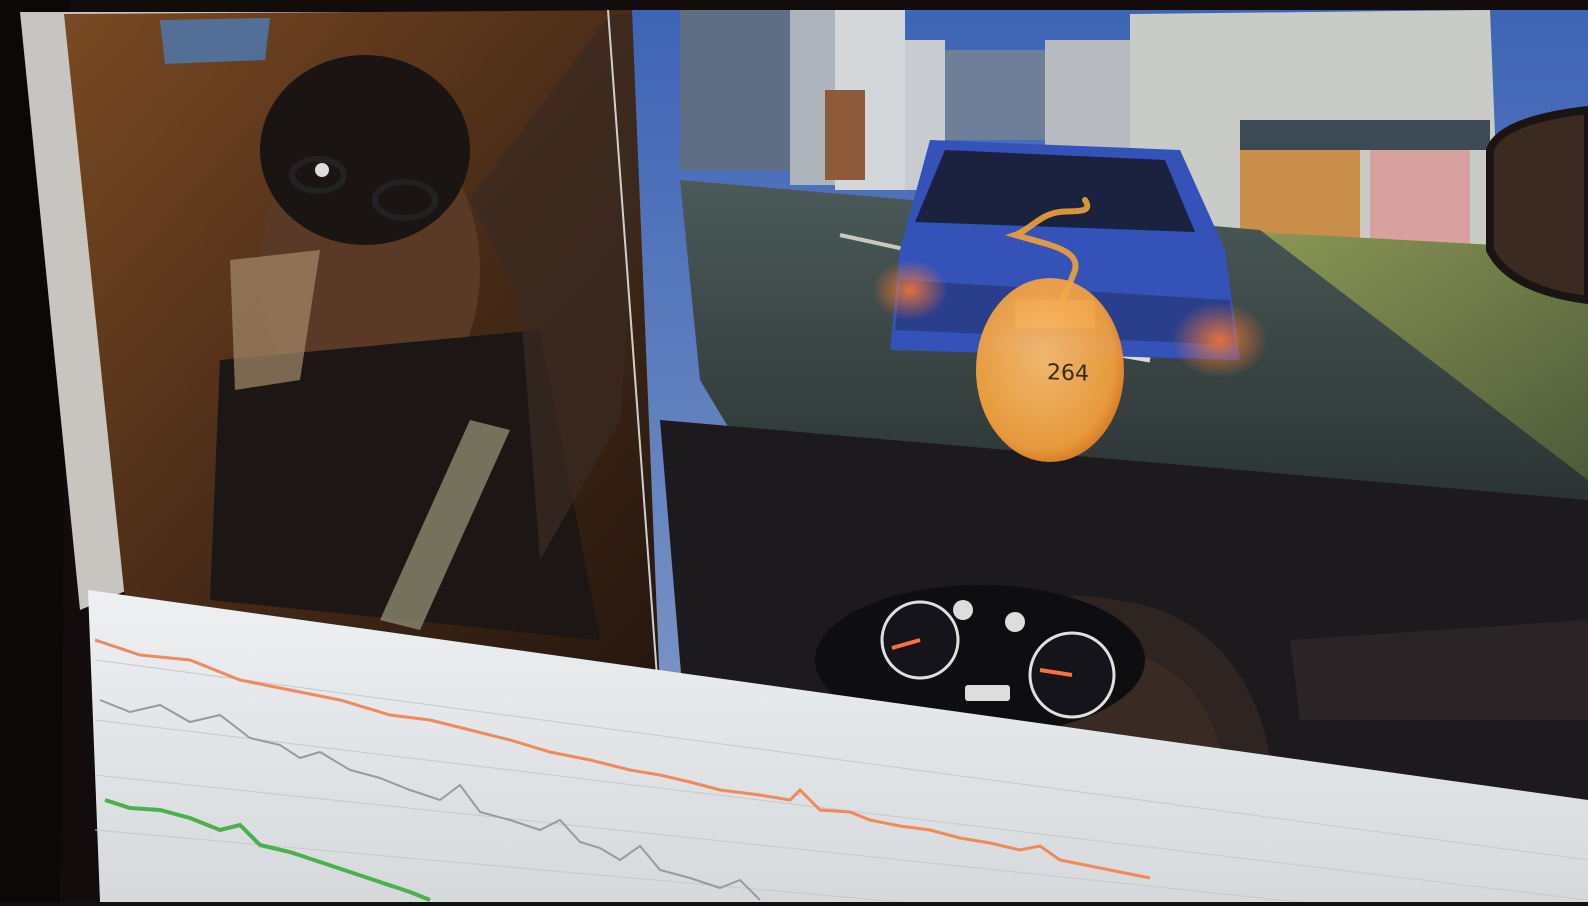 The image size is (1588, 906). I want to click on storefront, so click(1300, 195).